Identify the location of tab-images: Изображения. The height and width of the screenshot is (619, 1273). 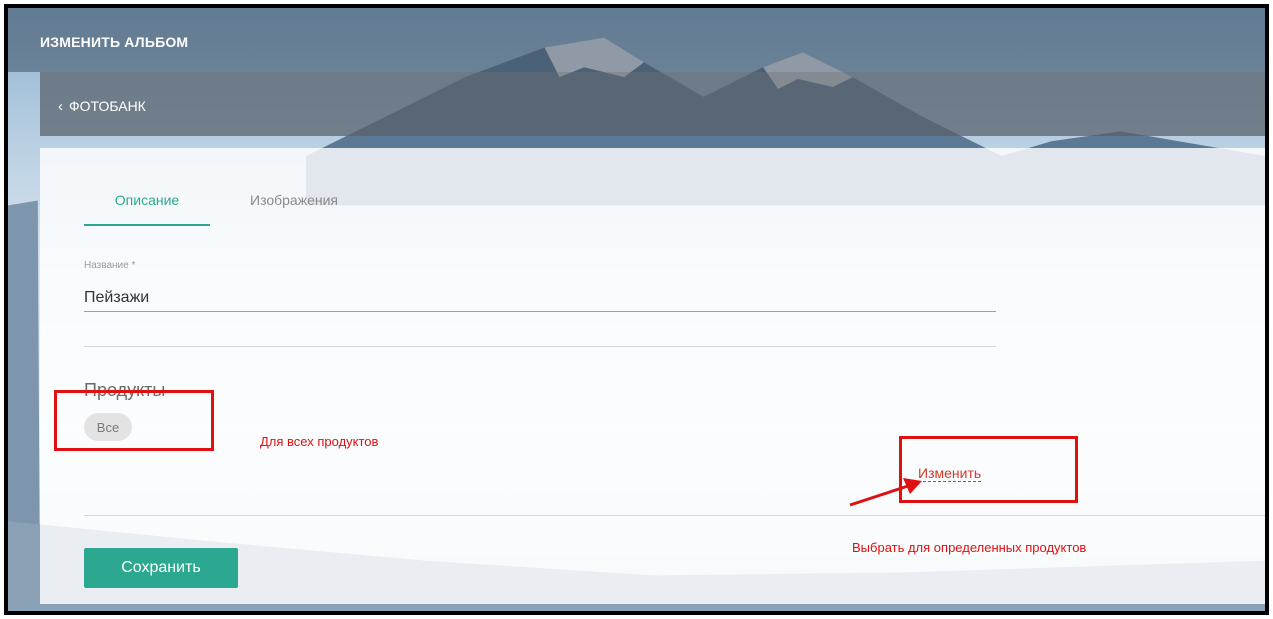
(294, 200).